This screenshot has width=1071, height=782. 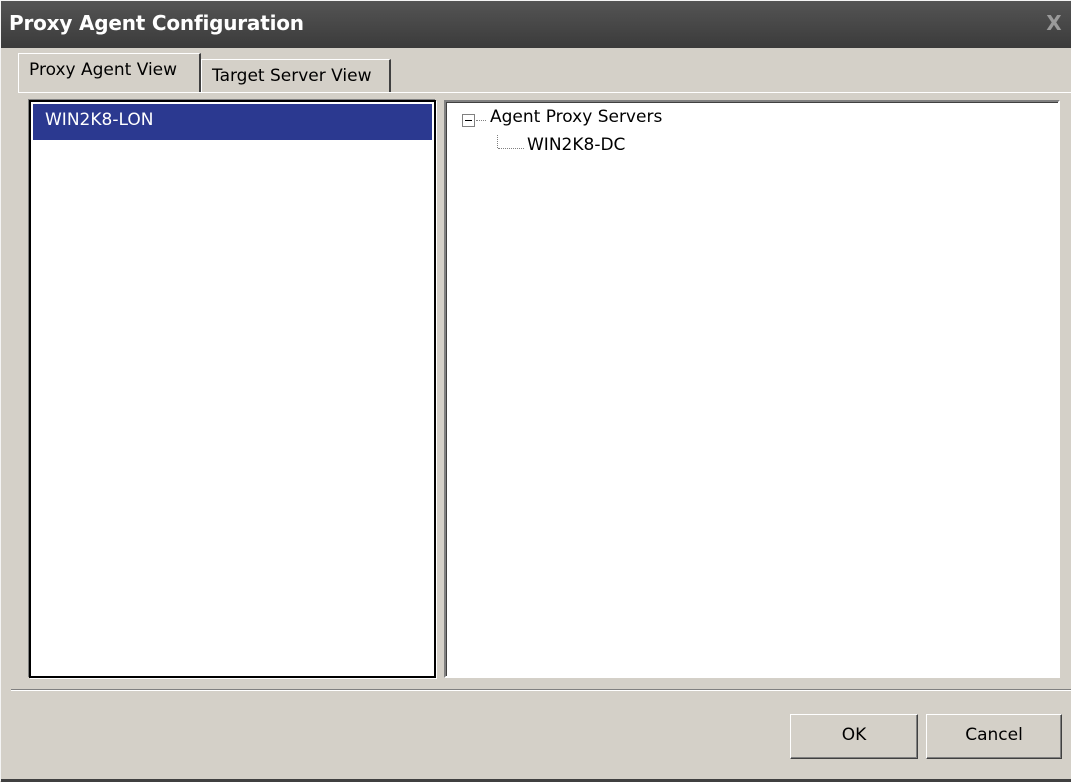 What do you see at coordinates (1054, 23) in the screenshot?
I see `close-icon: X` at bounding box center [1054, 23].